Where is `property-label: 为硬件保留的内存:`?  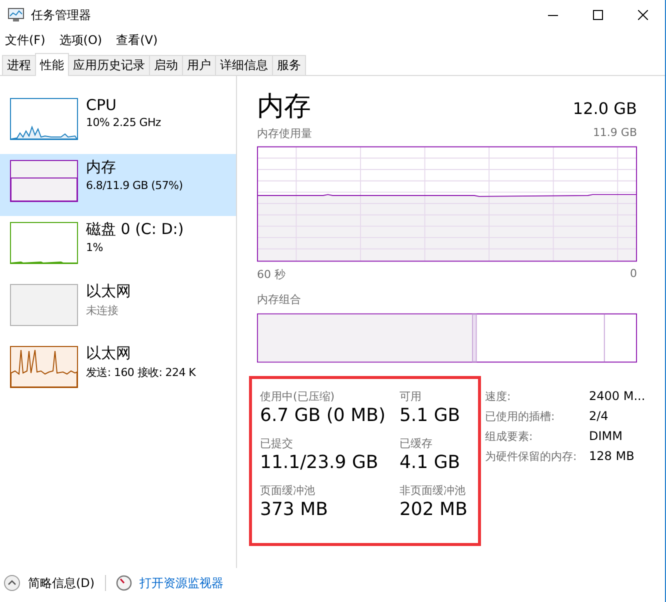 property-label: 为硬件保留的内存: is located at coordinates (531, 456).